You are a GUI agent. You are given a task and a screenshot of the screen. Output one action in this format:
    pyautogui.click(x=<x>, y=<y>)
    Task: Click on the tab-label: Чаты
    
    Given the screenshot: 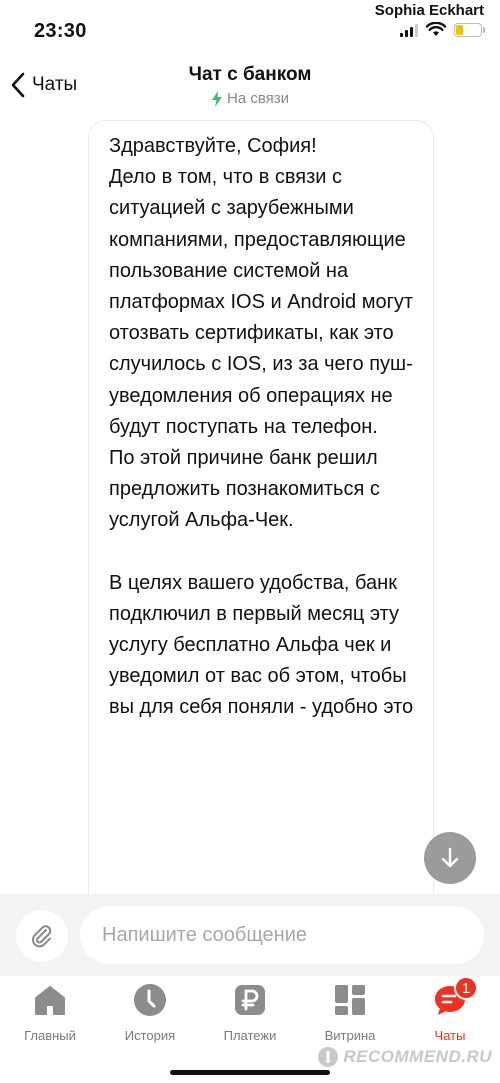 What is the action you would take?
    pyautogui.click(x=450, y=1035)
    